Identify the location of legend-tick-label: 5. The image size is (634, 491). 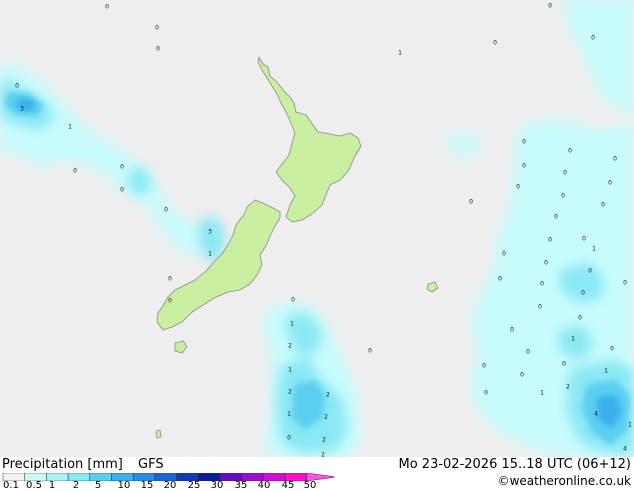
(98, 485).